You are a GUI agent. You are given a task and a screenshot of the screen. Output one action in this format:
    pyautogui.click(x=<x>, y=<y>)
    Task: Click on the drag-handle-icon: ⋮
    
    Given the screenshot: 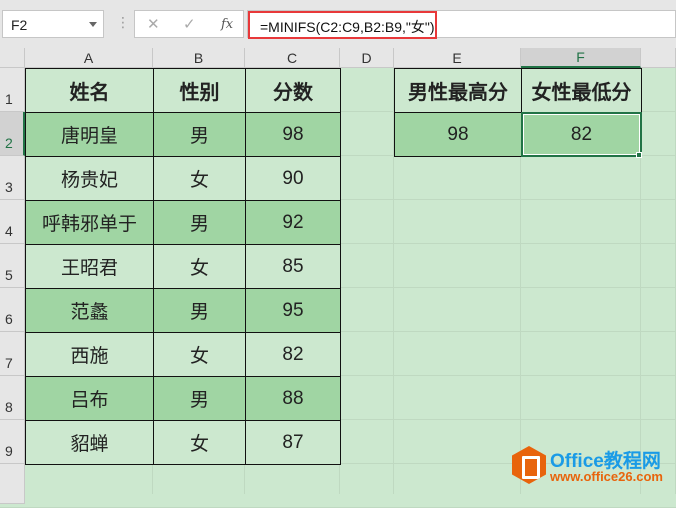 What is the action you would take?
    pyautogui.click(x=123, y=22)
    